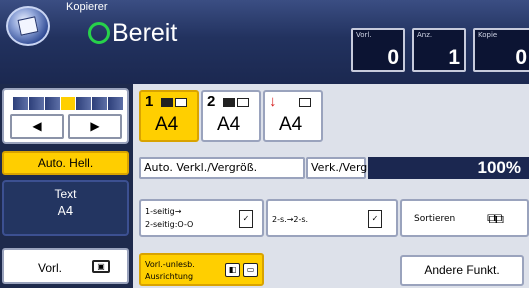 The image size is (529, 288). What do you see at coordinates (28, 26) in the screenshot?
I see `copier-logo-icon` at bounding box center [28, 26].